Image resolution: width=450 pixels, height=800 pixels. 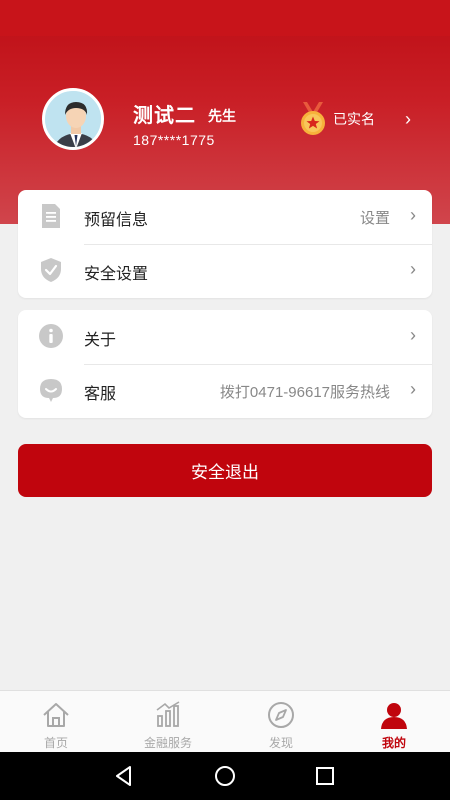 I want to click on user-name: 测试二, so click(x=164, y=116).